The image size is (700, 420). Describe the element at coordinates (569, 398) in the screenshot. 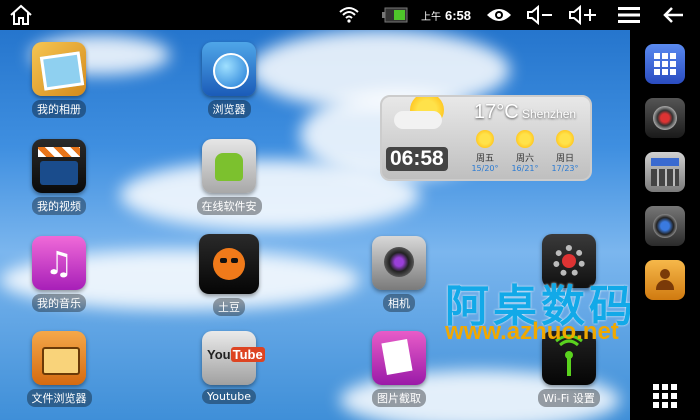

I see `app-label: Wi-Fi 设置` at that location.